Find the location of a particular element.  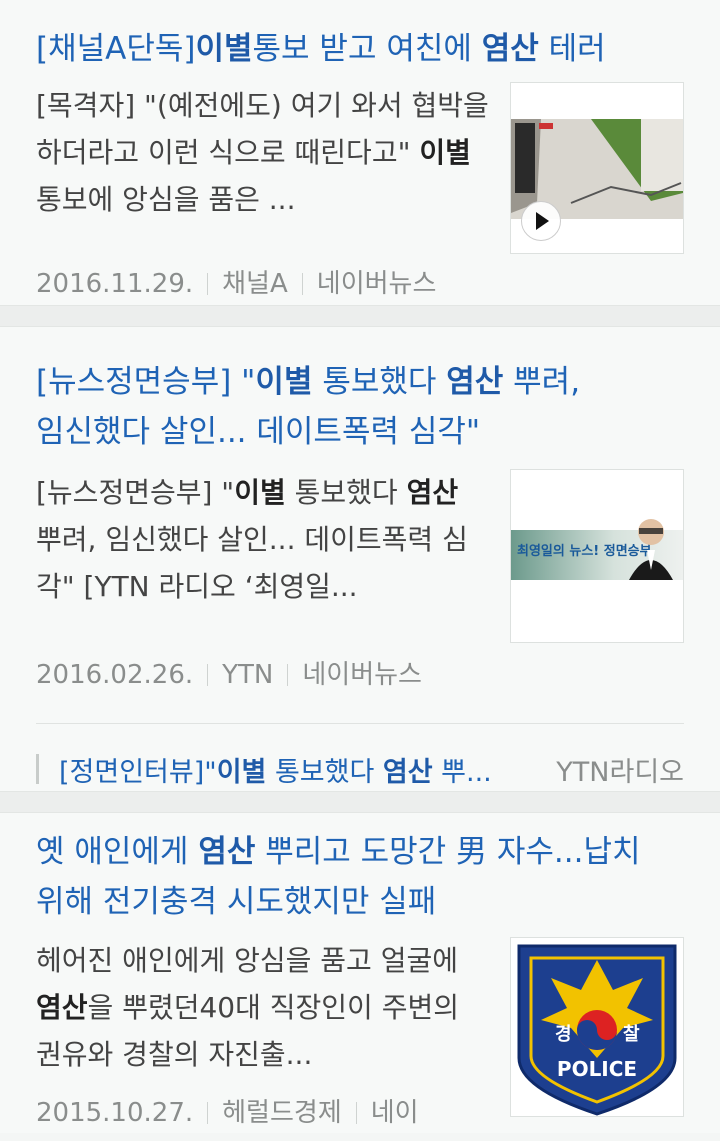

article-date: 2016.11.29. is located at coordinates (115, 284).